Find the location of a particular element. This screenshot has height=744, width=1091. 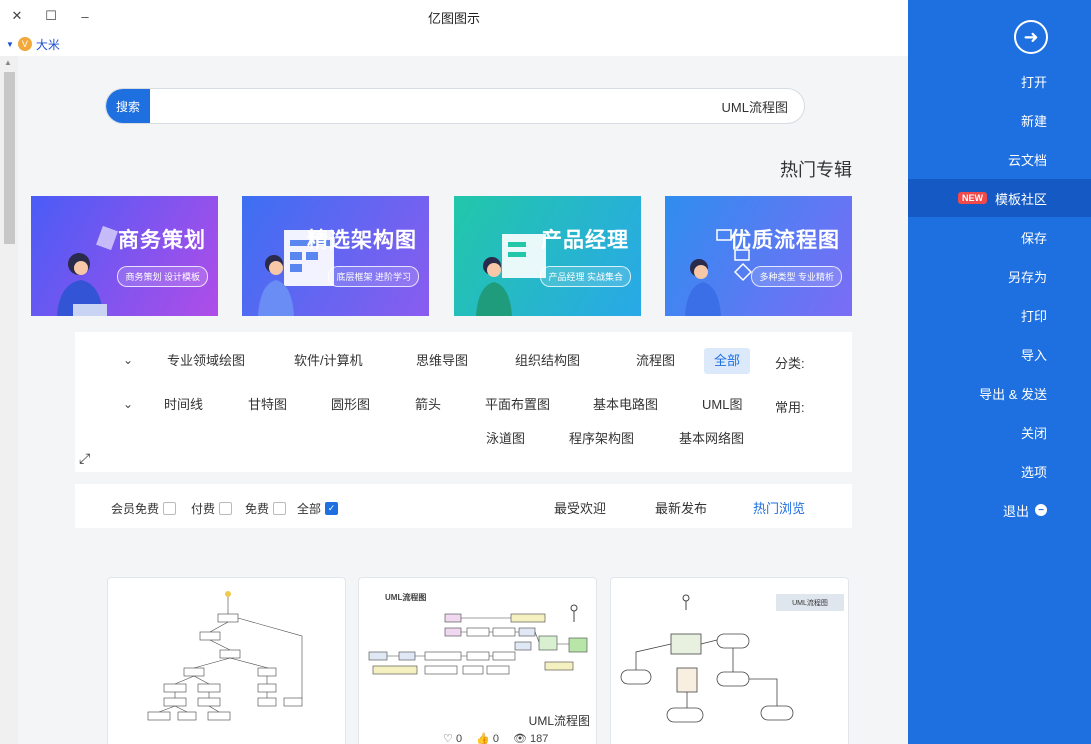

sidebar-item-options: 选项 is located at coordinates (999, 471).